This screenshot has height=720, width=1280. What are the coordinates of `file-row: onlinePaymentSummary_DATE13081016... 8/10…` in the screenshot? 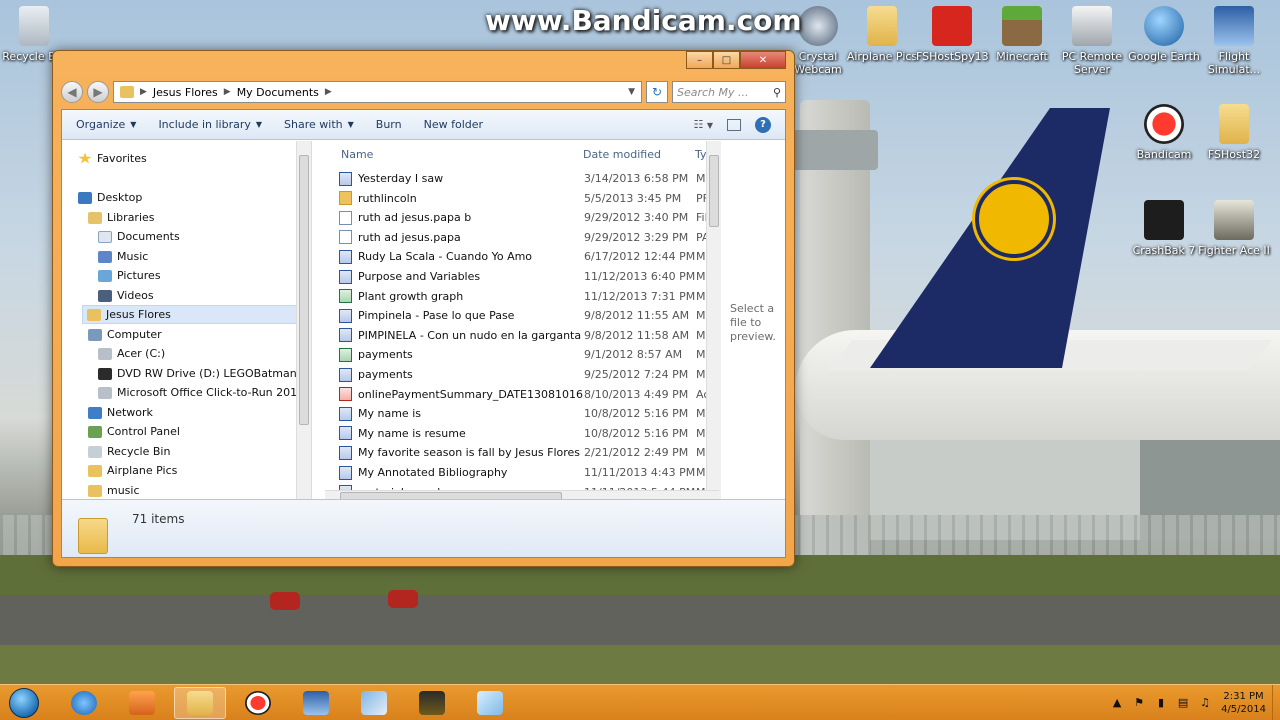 It's located at (517, 394).